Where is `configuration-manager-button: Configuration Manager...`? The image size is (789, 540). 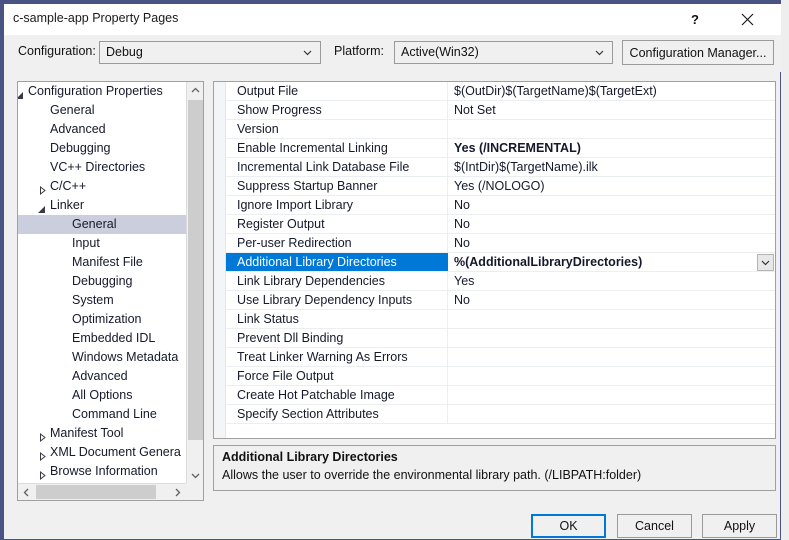
configuration-manager-button: Configuration Manager... is located at coordinates (698, 52).